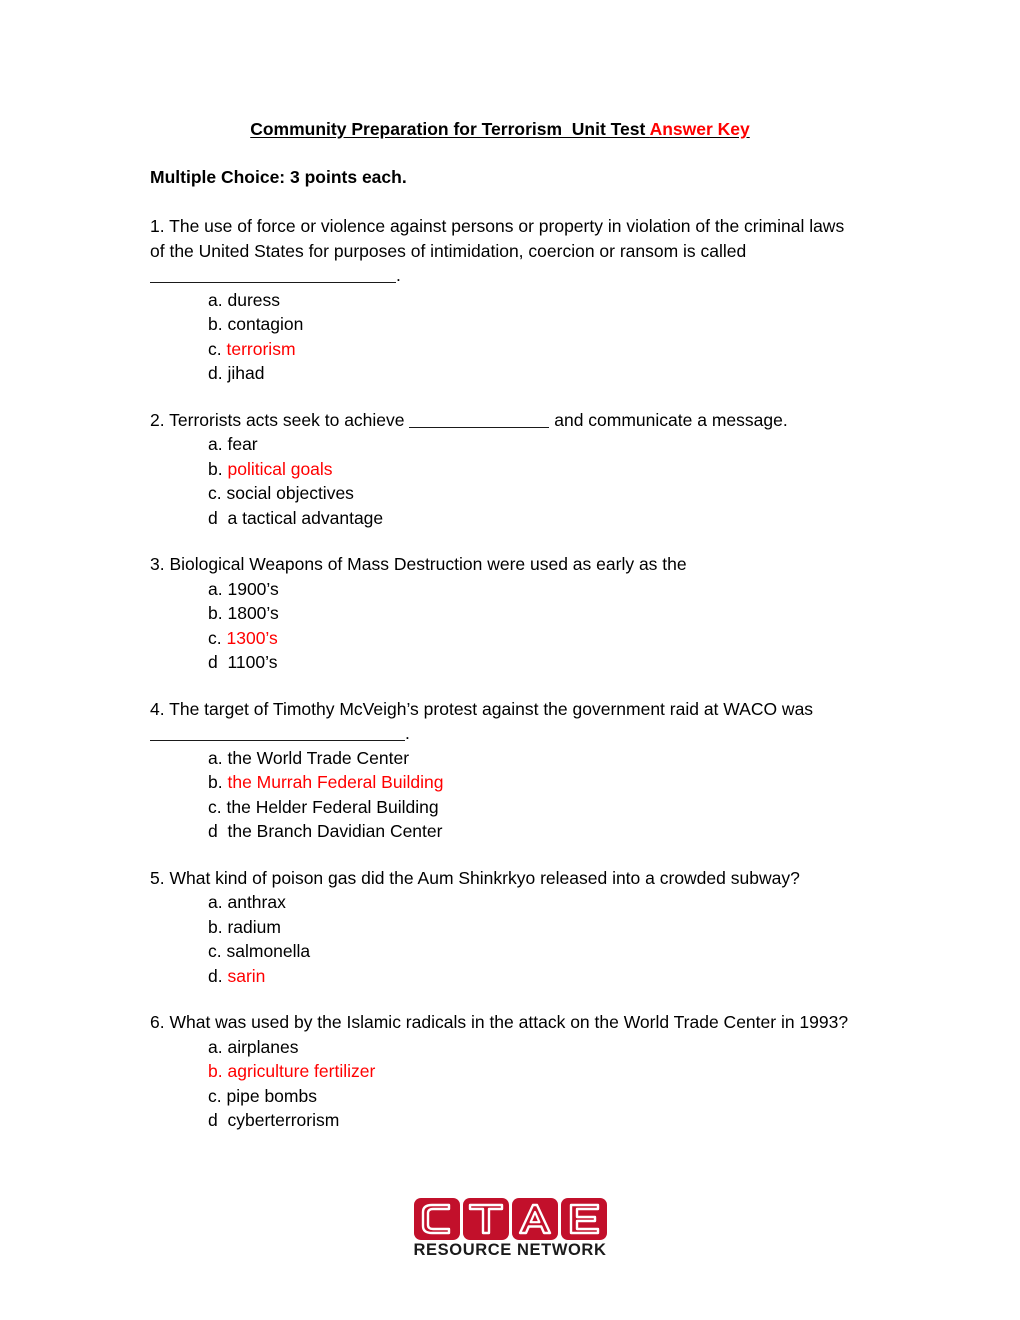 The height and width of the screenshot is (1320, 1020). I want to click on option-5b: b. radium, so click(500, 927).